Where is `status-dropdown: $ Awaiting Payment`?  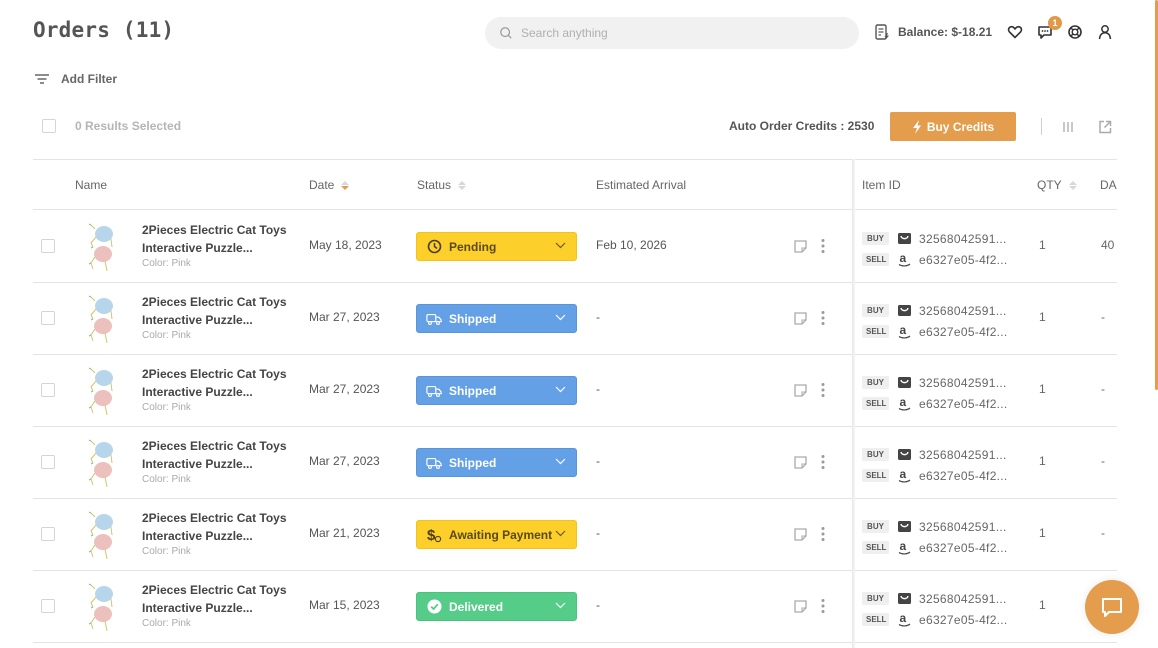 status-dropdown: $ Awaiting Payment is located at coordinates (496, 534).